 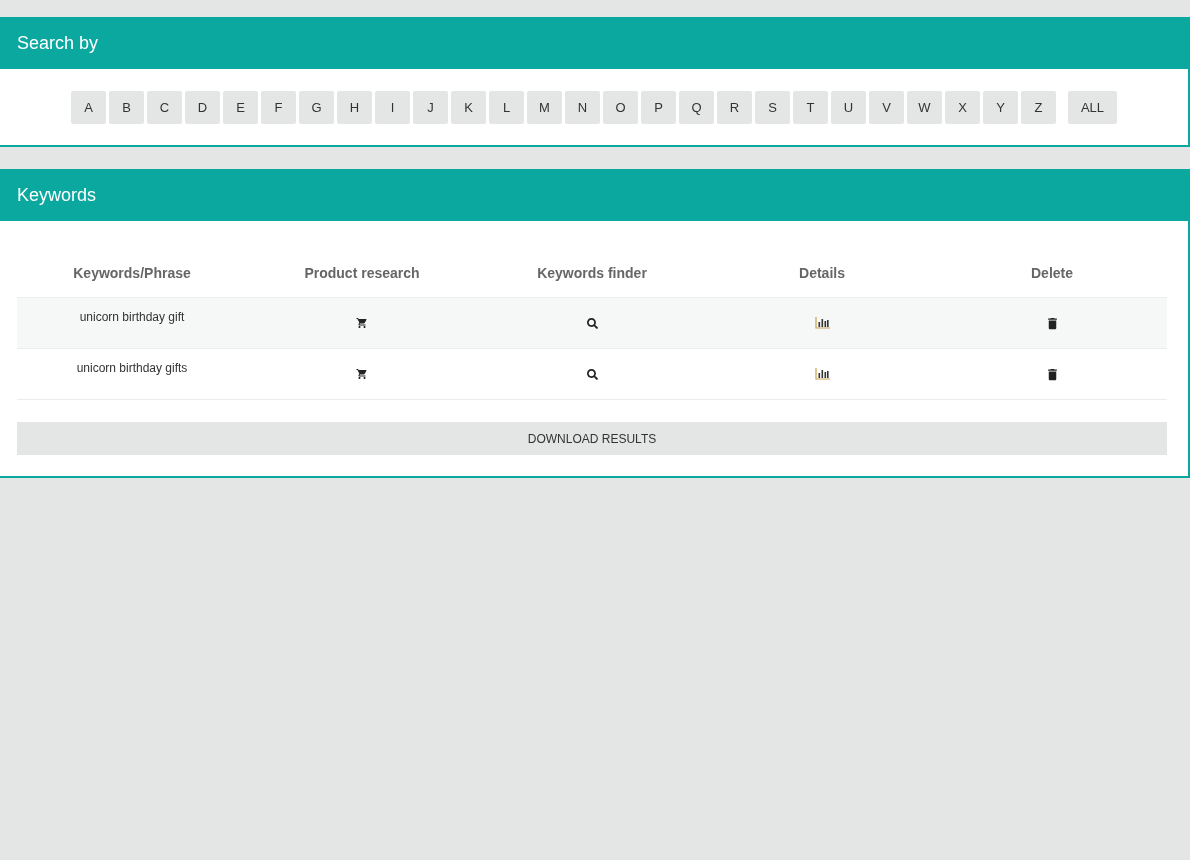 I want to click on all-button: ALL, so click(x=1092, y=107).